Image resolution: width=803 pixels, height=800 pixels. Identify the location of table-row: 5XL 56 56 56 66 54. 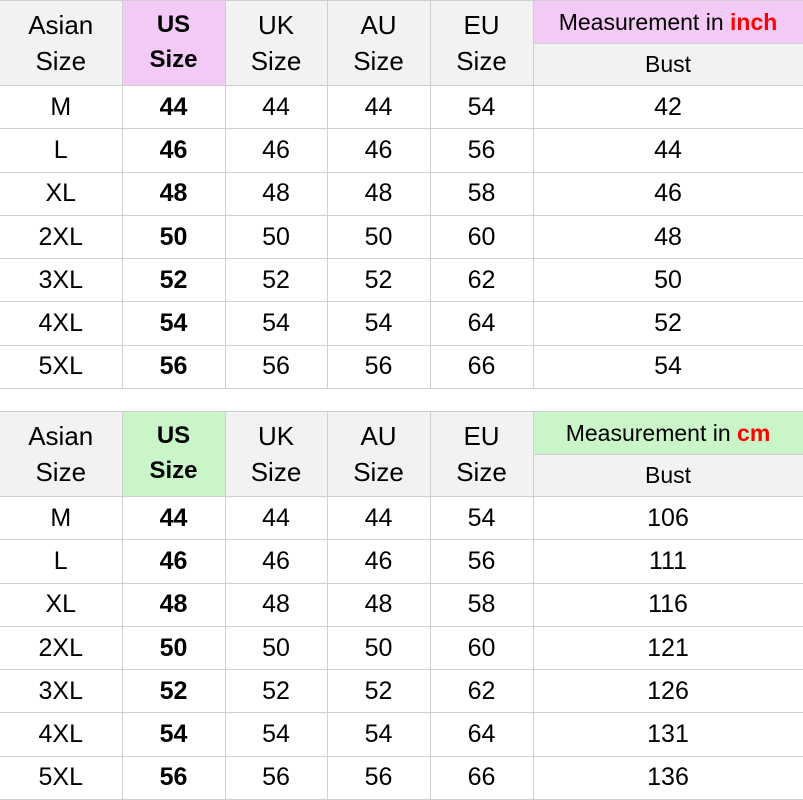
(401, 367).